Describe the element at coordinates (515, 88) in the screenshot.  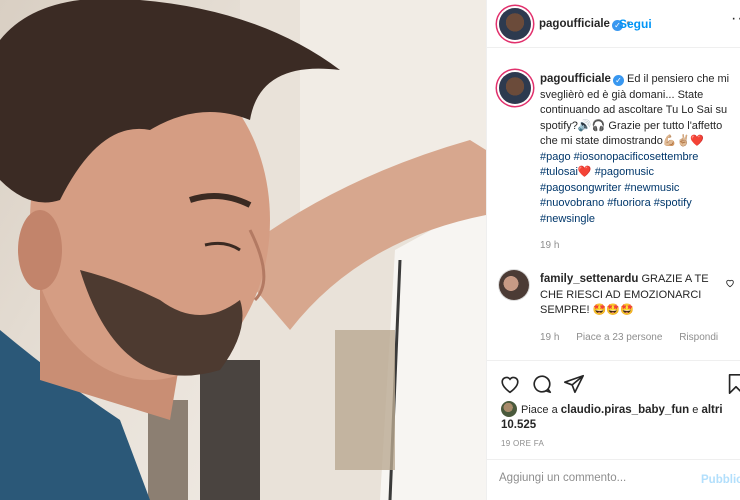
I see `caption-avatar` at that location.